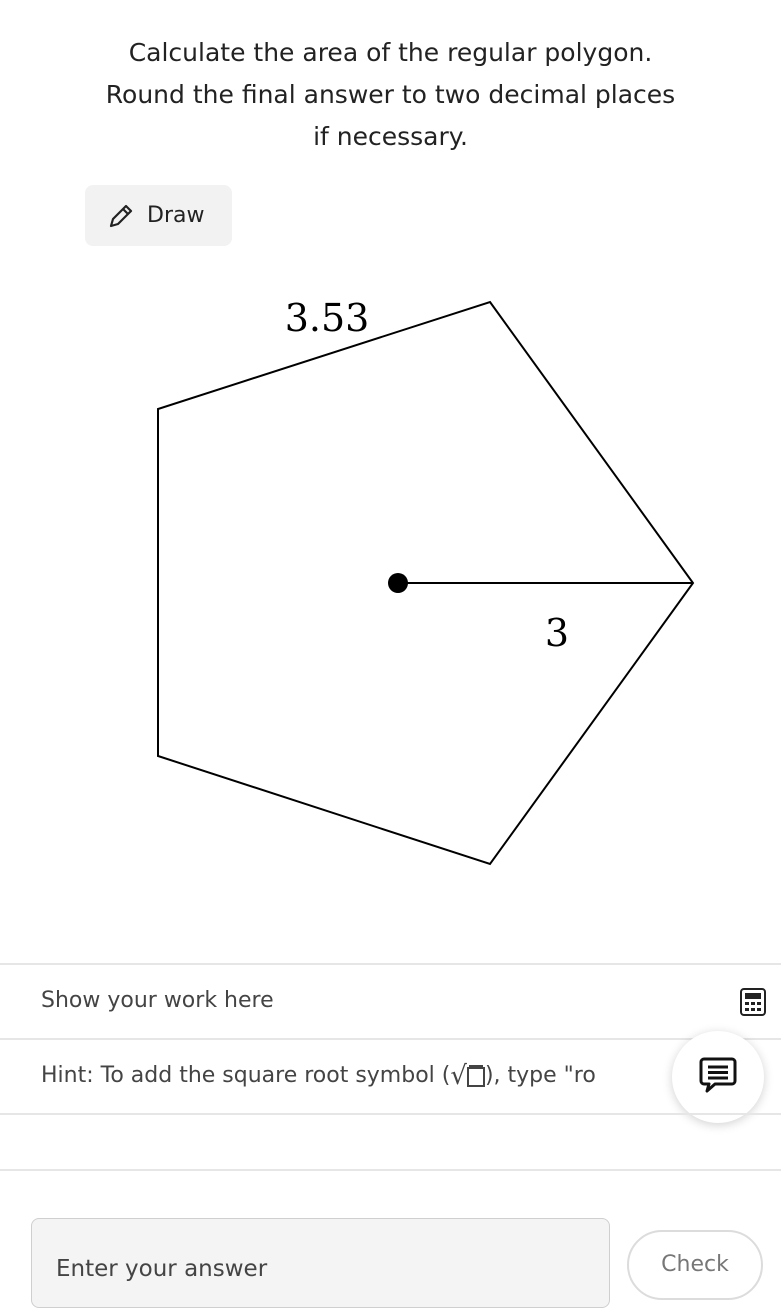 The width and height of the screenshot is (781, 1308). Describe the element at coordinates (695, 1265) in the screenshot. I see `check-button: Check` at that location.